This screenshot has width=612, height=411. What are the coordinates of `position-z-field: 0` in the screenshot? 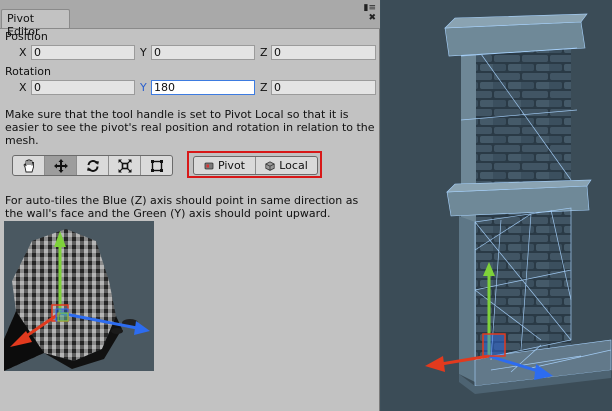 It's located at (323, 52).